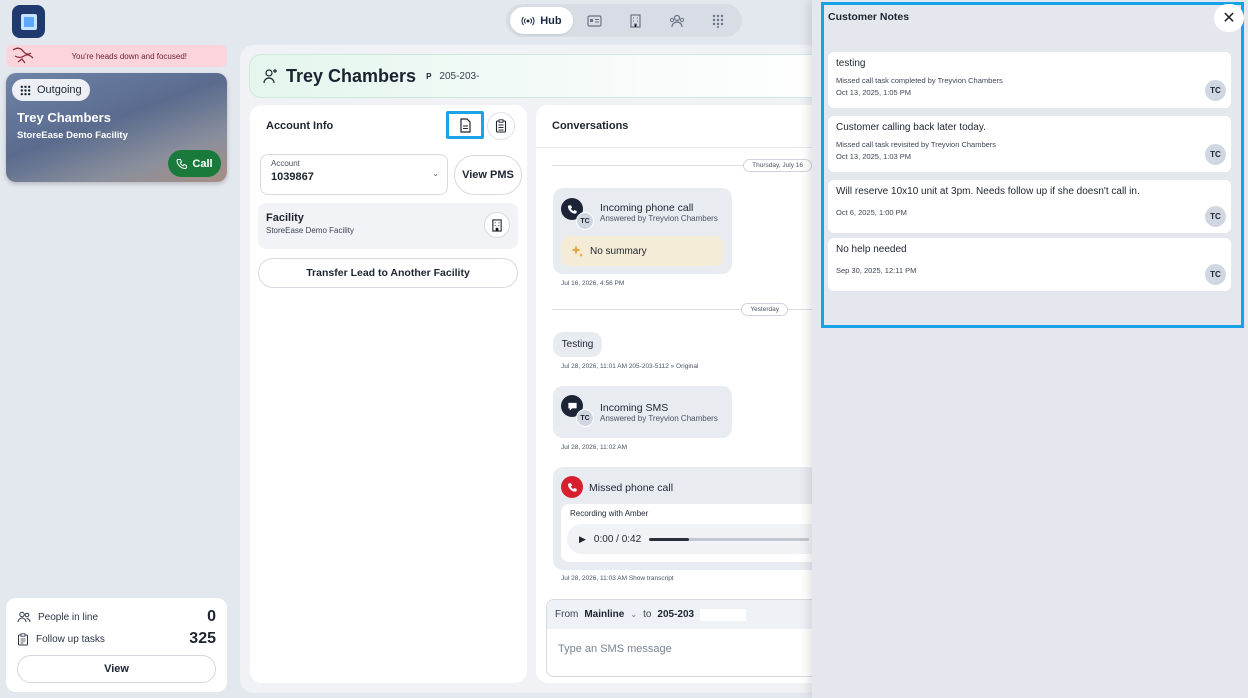 This screenshot has height=698, width=1248. What do you see at coordinates (23, 55) in the screenshot?
I see `focus-doodle-icon` at bounding box center [23, 55].